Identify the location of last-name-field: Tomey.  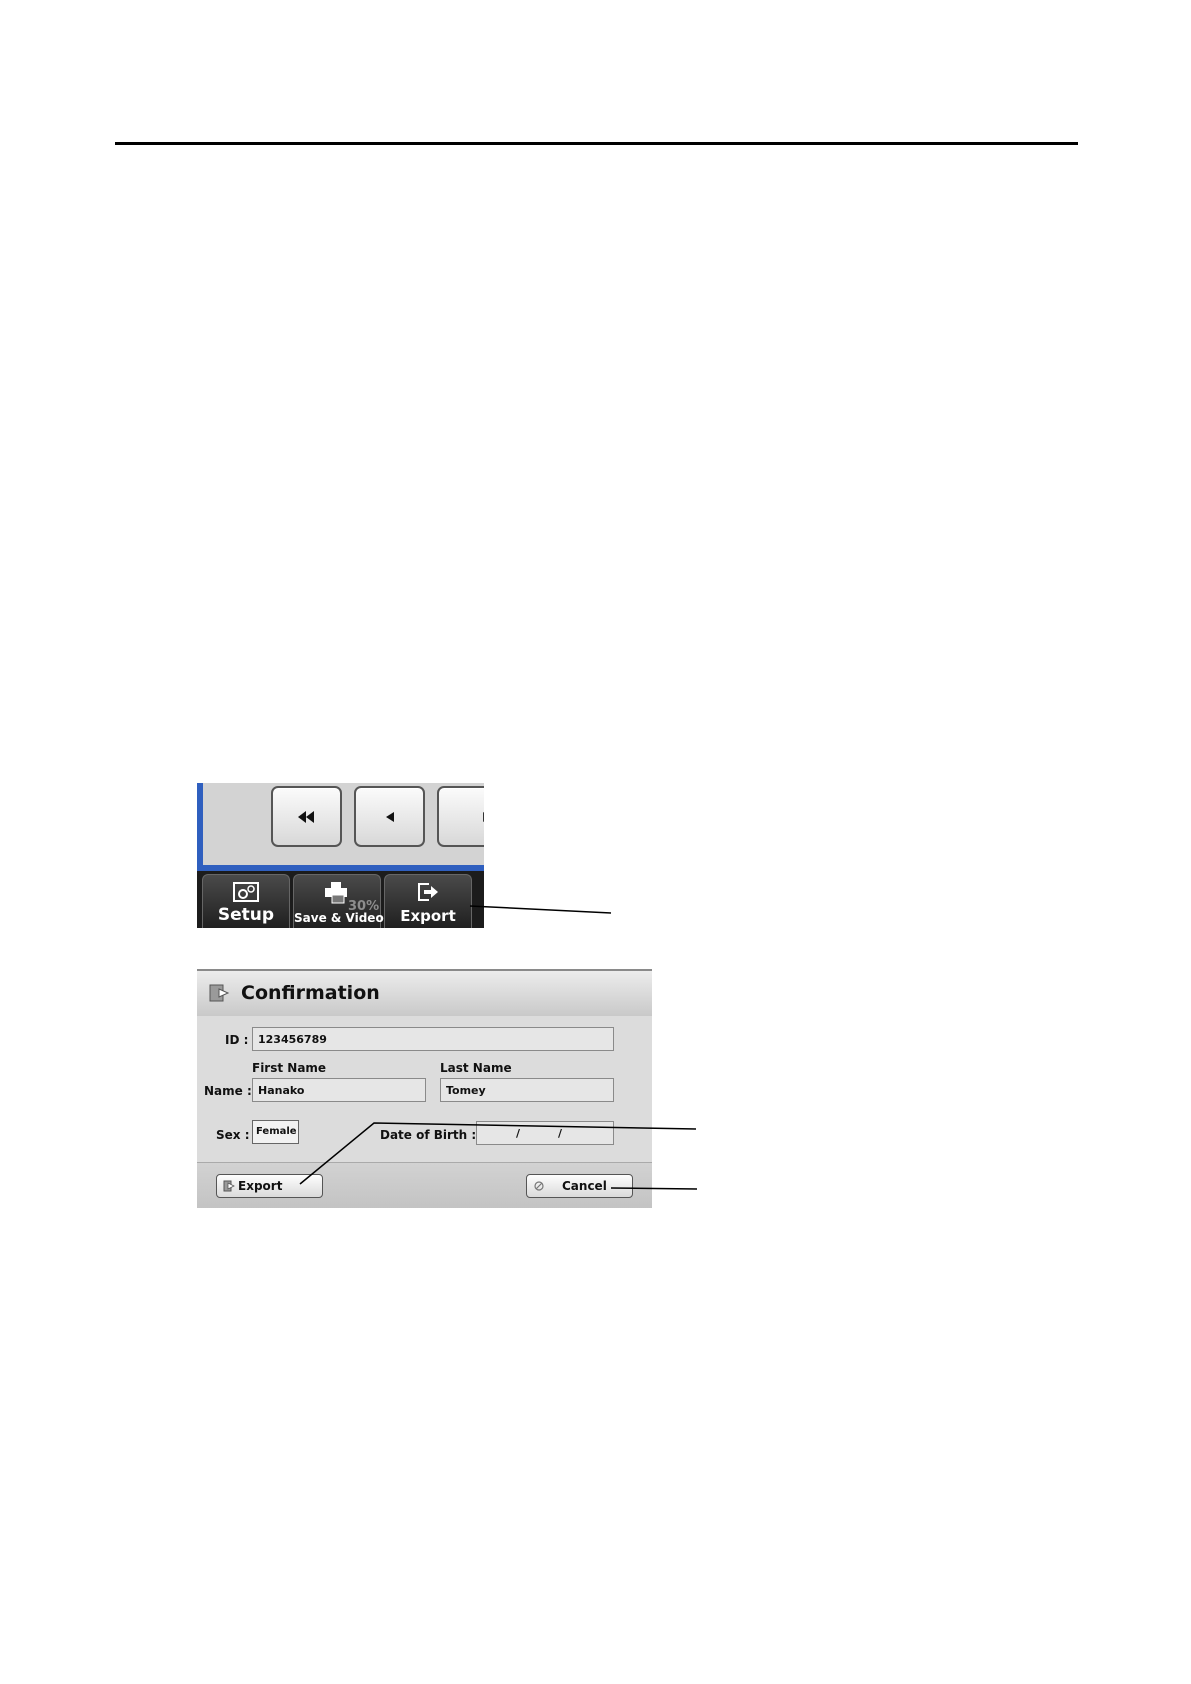
(527, 1090).